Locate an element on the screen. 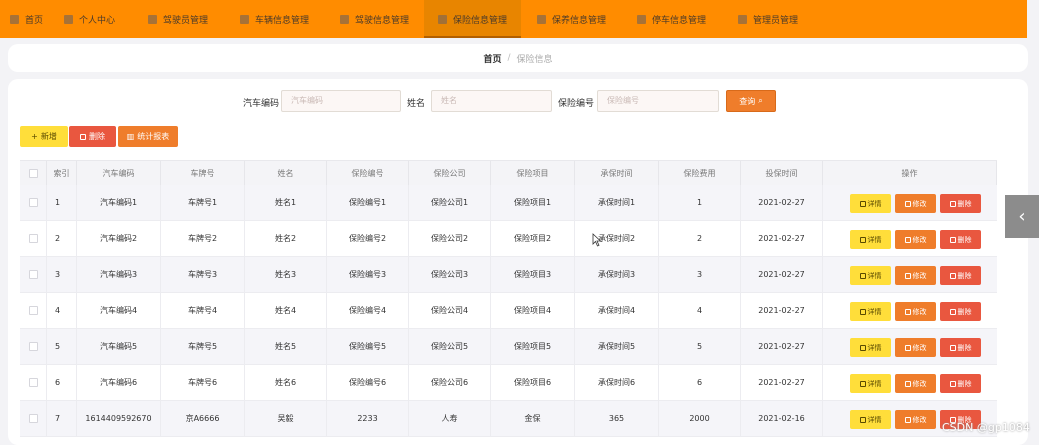 Image resolution: width=1039 pixels, height=445 pixels. table-cell: 姓名6 is located at coordinates (286, 383).